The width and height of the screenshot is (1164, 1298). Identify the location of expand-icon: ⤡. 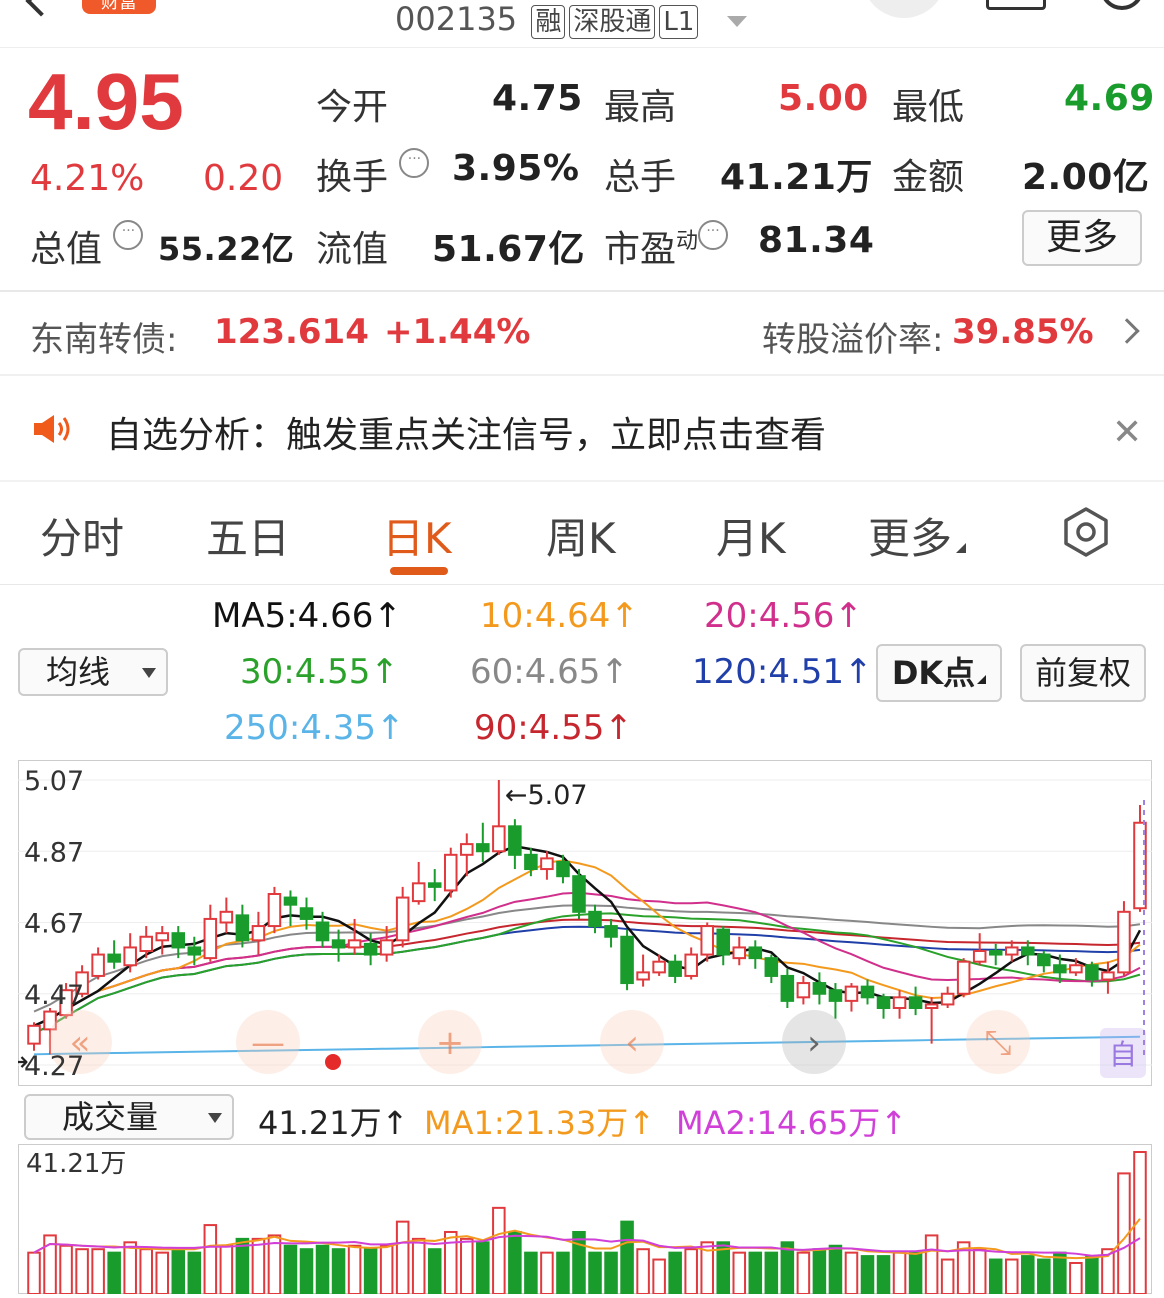
(998, 1042).